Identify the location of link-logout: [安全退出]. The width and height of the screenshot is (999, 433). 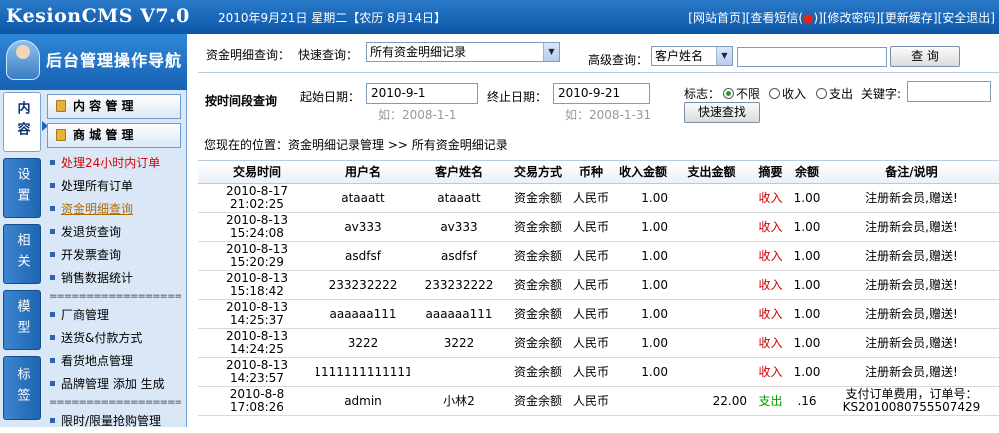
(966, 18).